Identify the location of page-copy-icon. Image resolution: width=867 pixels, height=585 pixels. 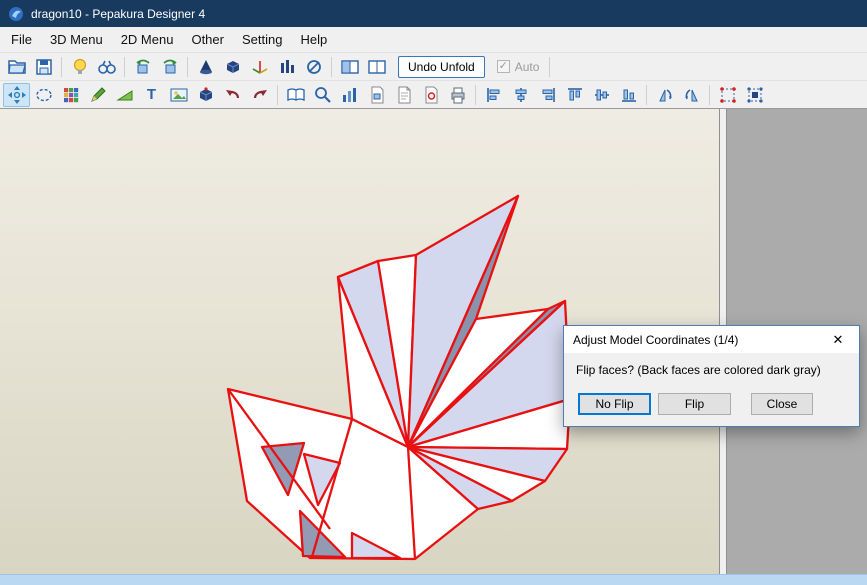
(403, 95).